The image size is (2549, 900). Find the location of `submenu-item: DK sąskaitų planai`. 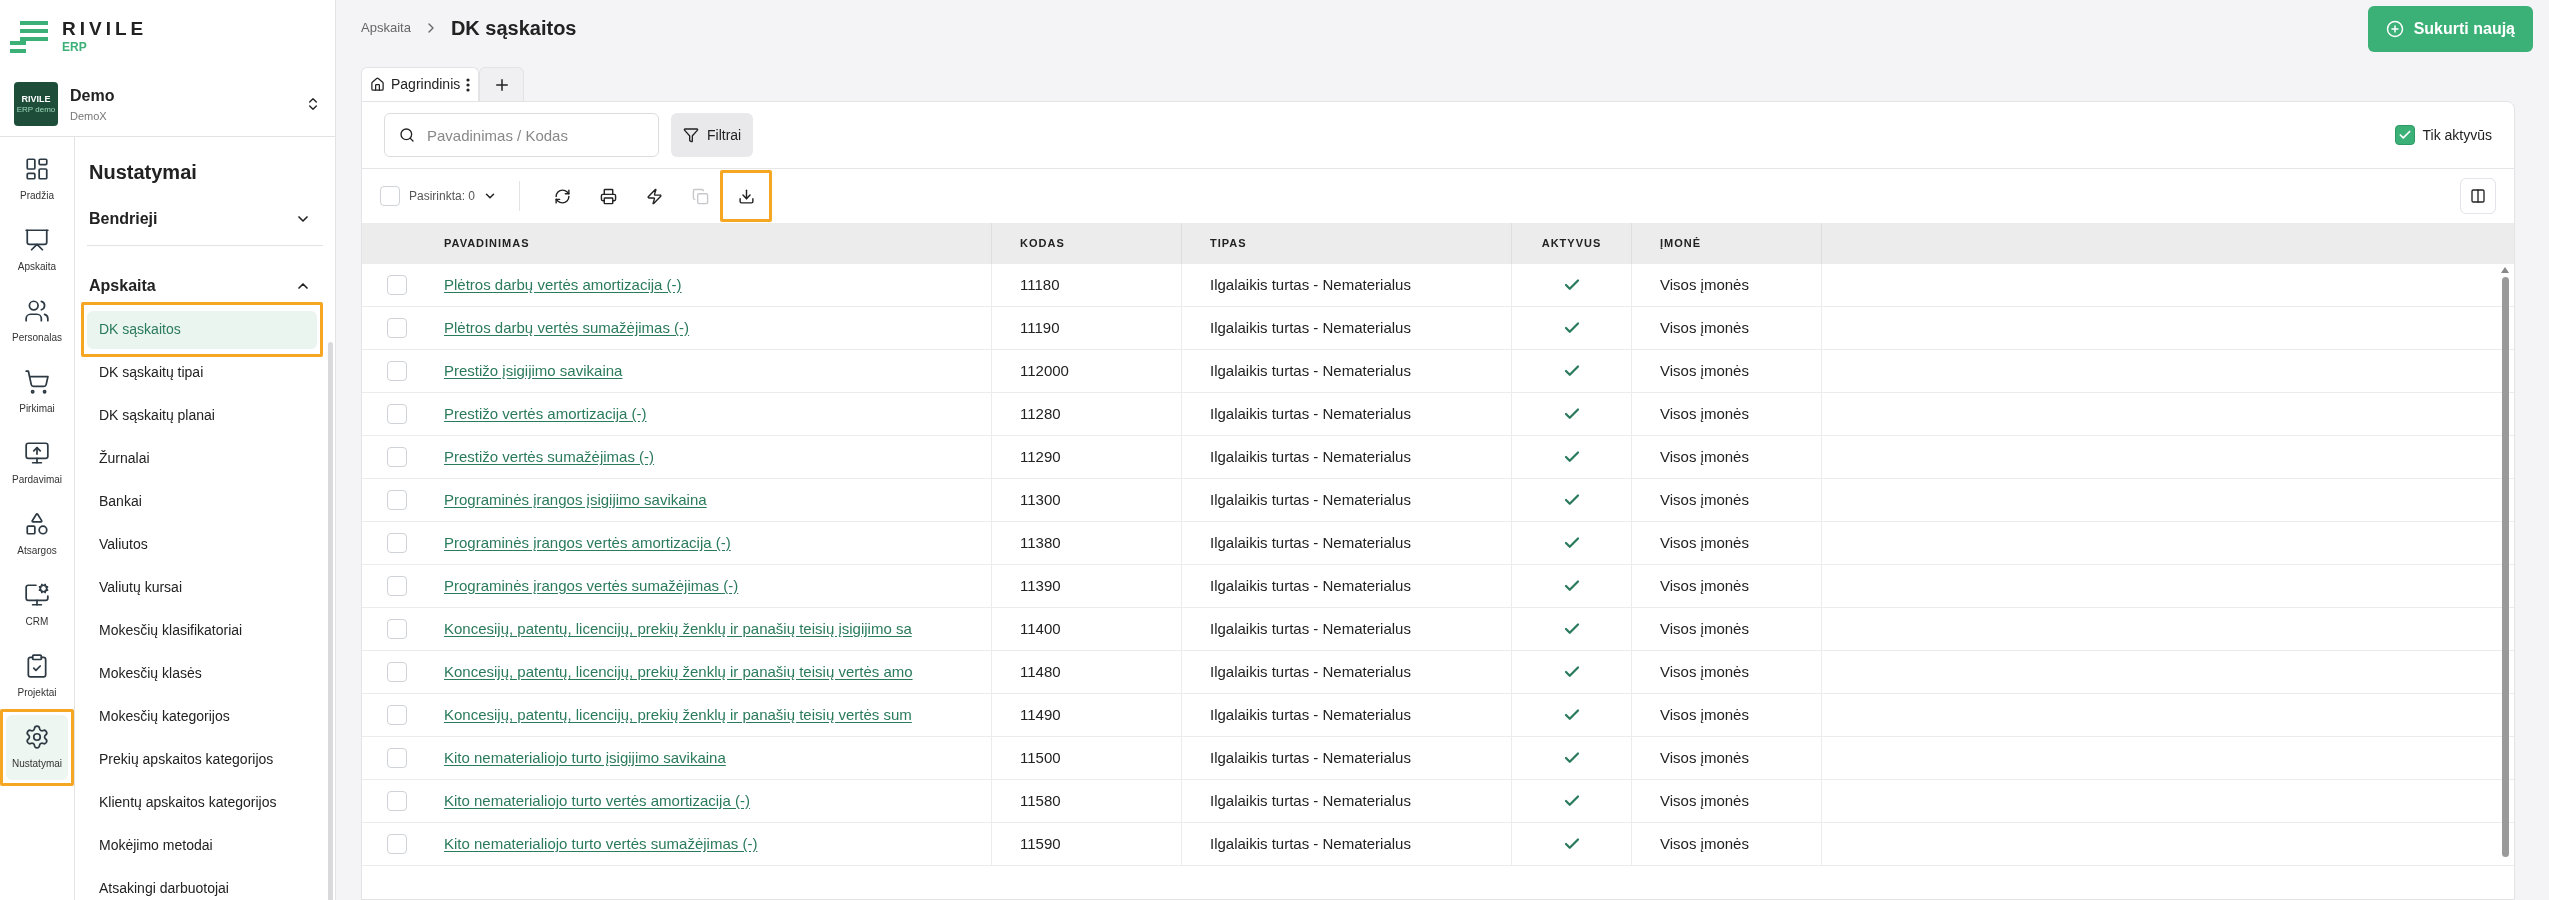

submenu-item: DK sąskaitų planai is located at coordinates (202, 415).